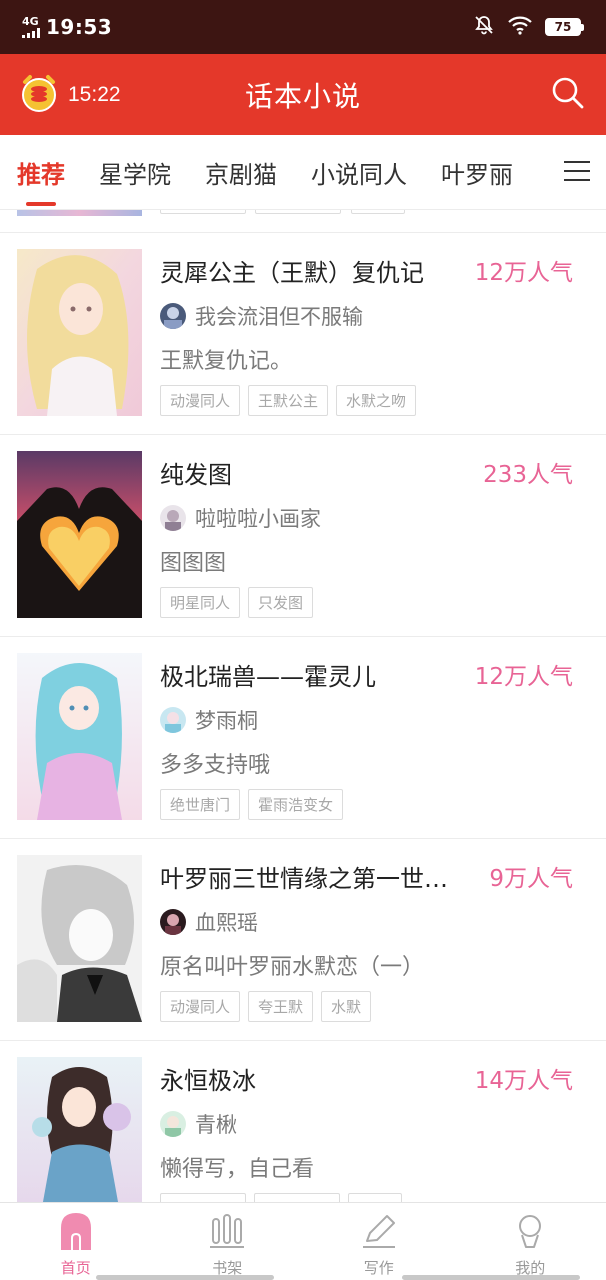 The width and height of the screenshot is (606, 1280). I want to click on author: 我会流泪但不服输, so click(261, 316).